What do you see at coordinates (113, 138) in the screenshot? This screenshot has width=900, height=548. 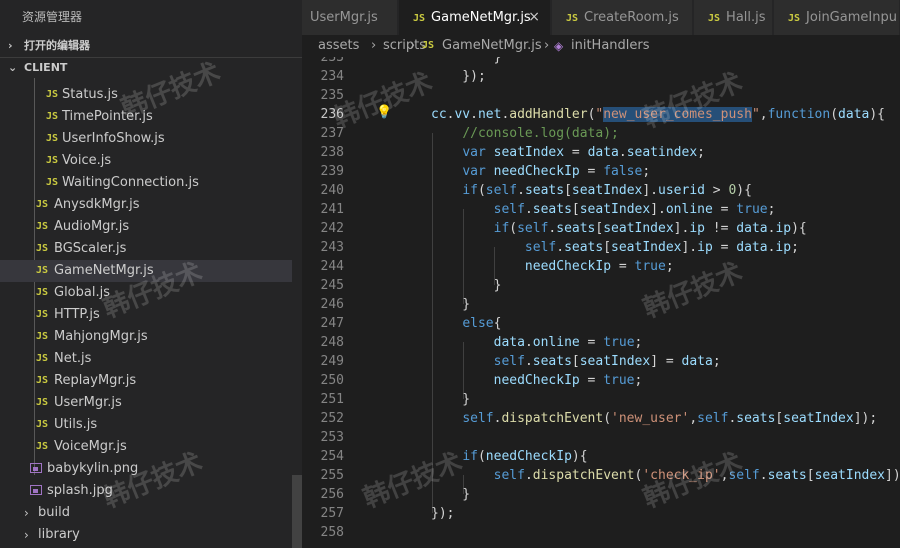 I see `file-name: UserInfoShow.js` at bounding box center [113, 138].